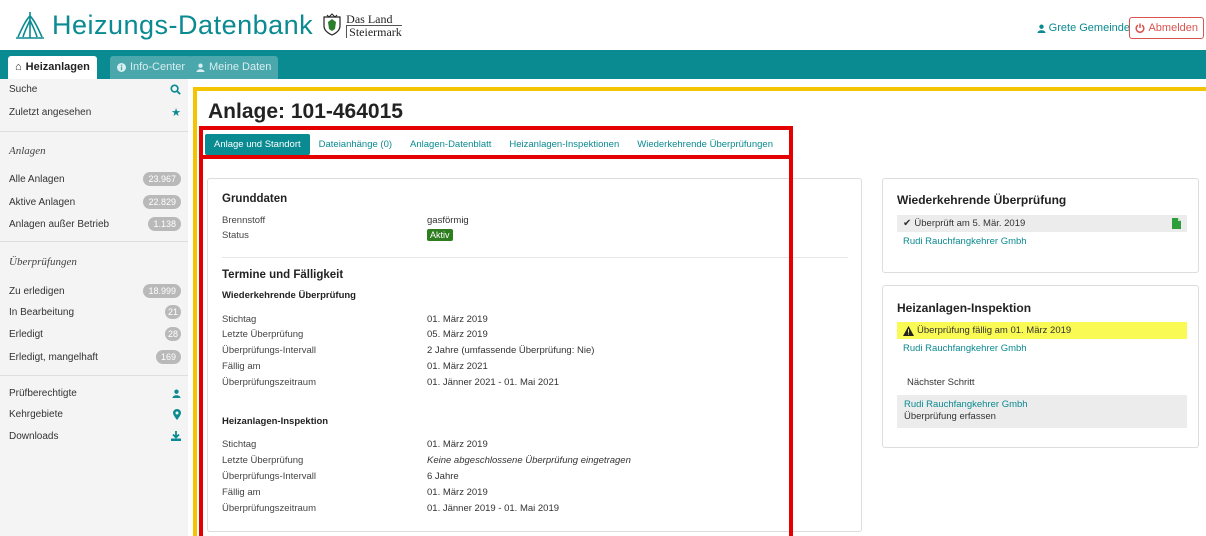  Describe the element at coordinates (966, 404) in the screenshot. I see `next-step-company: Rudi Rauchfangkehrer Gmbh` at that location.